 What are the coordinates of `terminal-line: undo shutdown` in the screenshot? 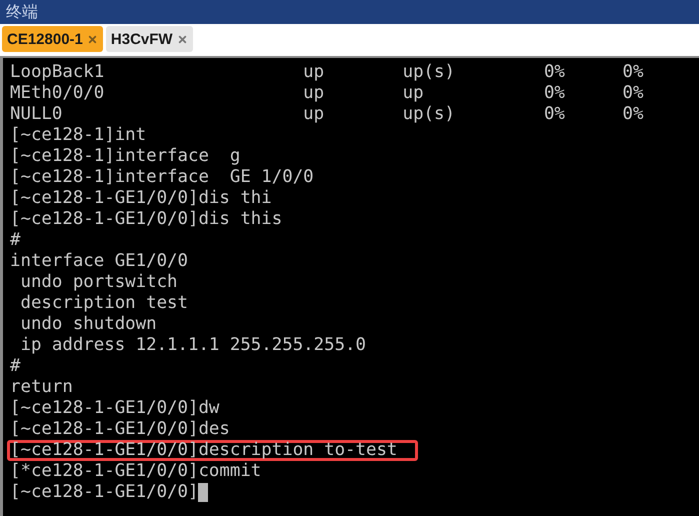 It's located at (88, 324).